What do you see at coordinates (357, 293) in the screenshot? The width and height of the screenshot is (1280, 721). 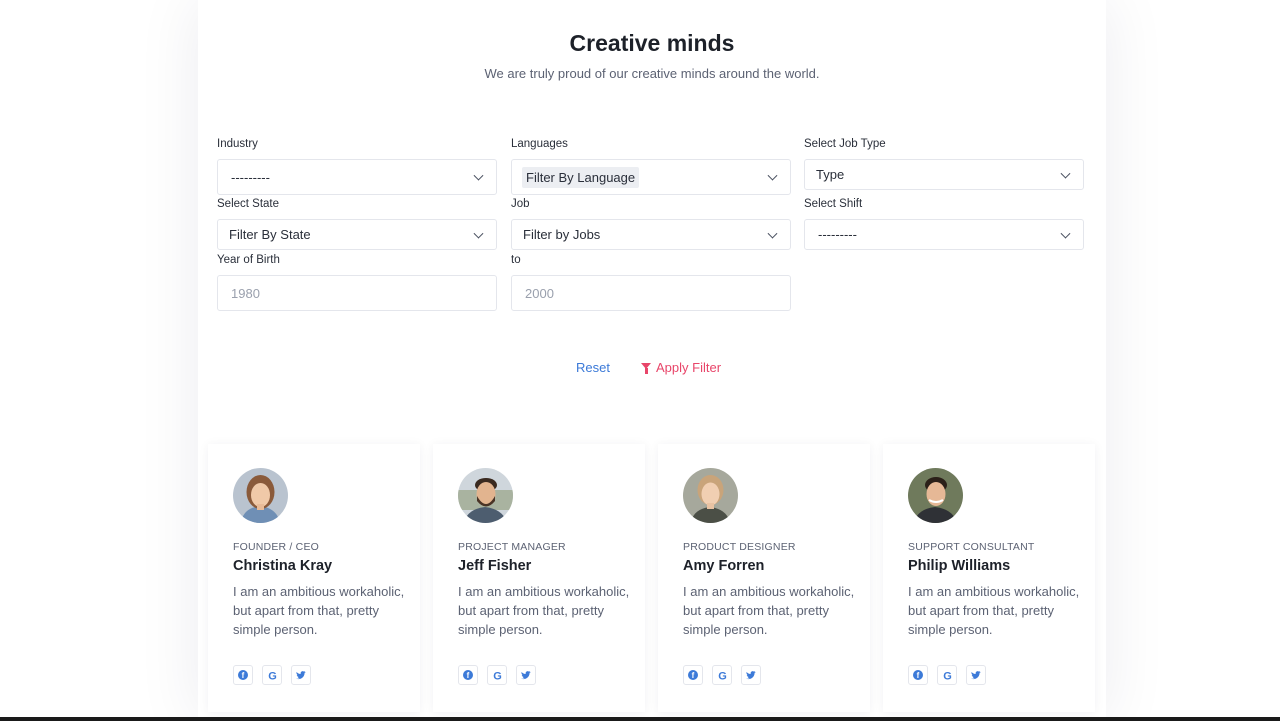 I see `year-from-input: 1980` at bounding box center [357, 293].